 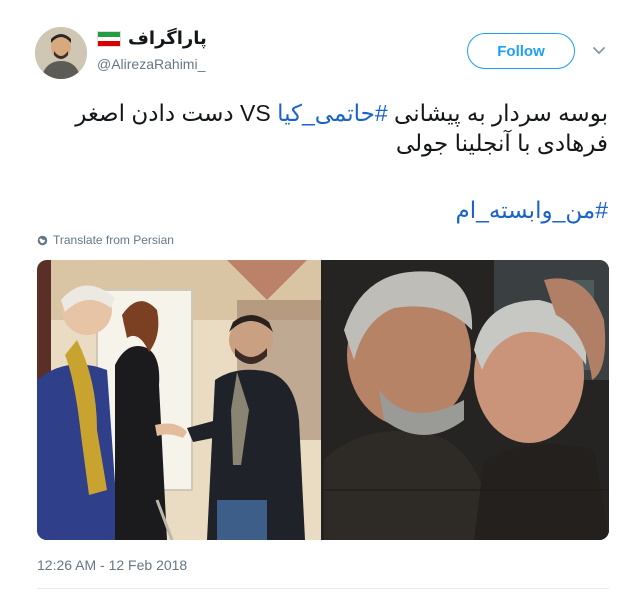 I want to click on tweet-timestamp: 12:26 AM - 12 Feb 2018, so click(x=112, y=565).